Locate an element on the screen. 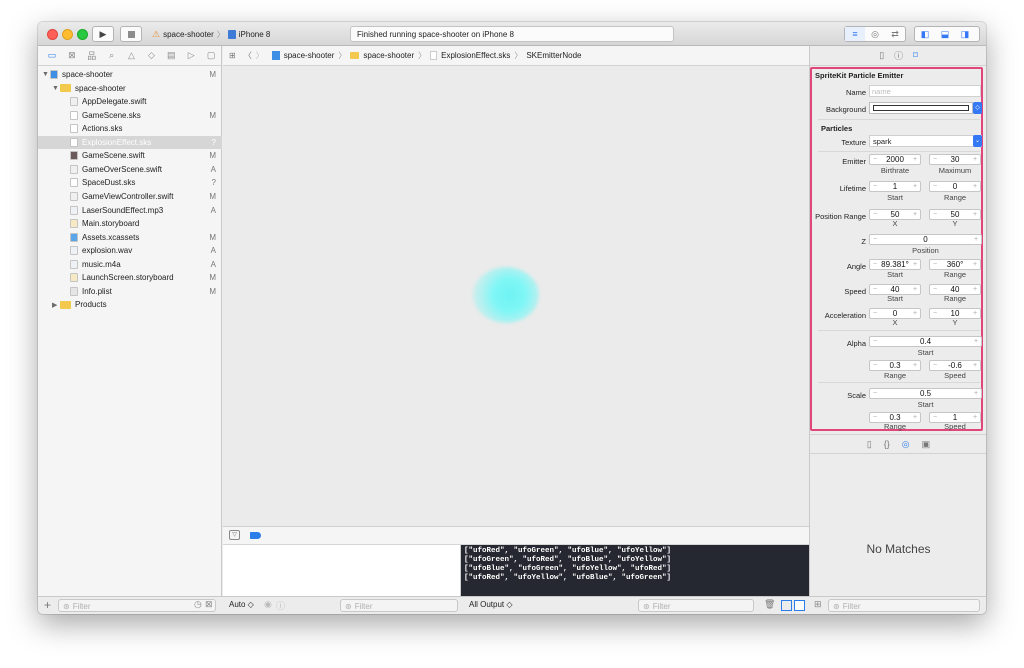 The image size is (1024, 668). library-grid-icon: ⊞ is located at coordinates (818, 604).